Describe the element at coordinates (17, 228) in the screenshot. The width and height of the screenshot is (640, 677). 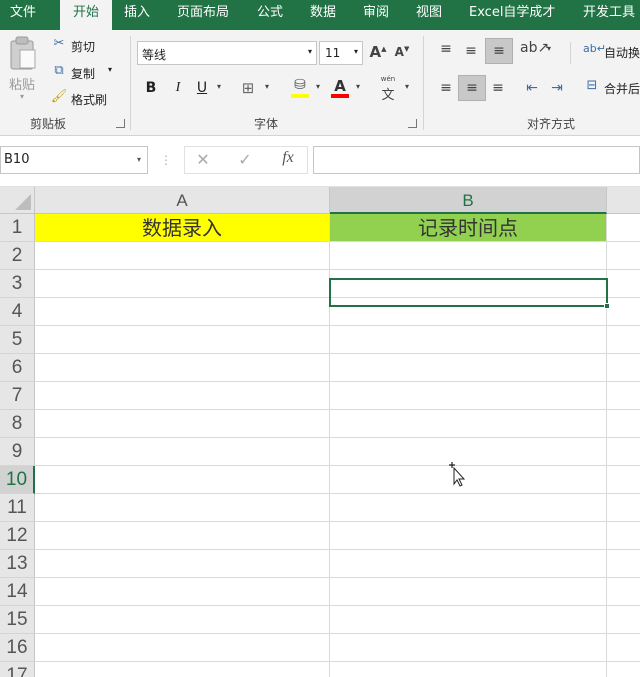
I see `row-header-1: 1` at that location.